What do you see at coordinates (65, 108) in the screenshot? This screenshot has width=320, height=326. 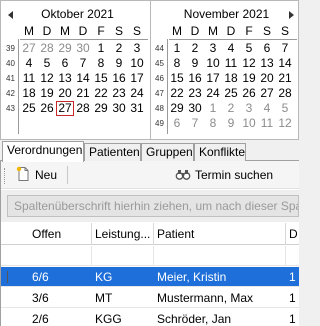 I see `calendar-day-today: 27` at bounding box center [65, 108].